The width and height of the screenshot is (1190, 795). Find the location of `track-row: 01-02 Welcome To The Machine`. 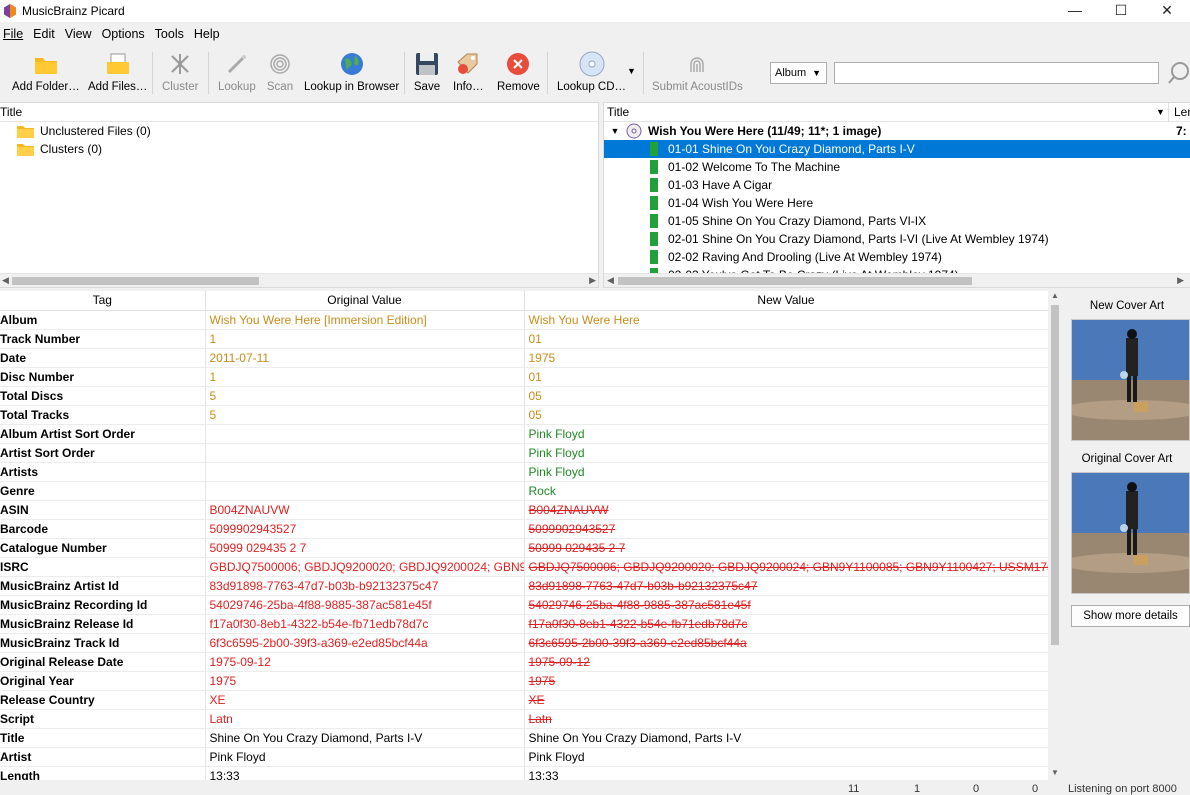

track-row: 01-02 Welcome To The Machine is located at coordinates (897, 167).